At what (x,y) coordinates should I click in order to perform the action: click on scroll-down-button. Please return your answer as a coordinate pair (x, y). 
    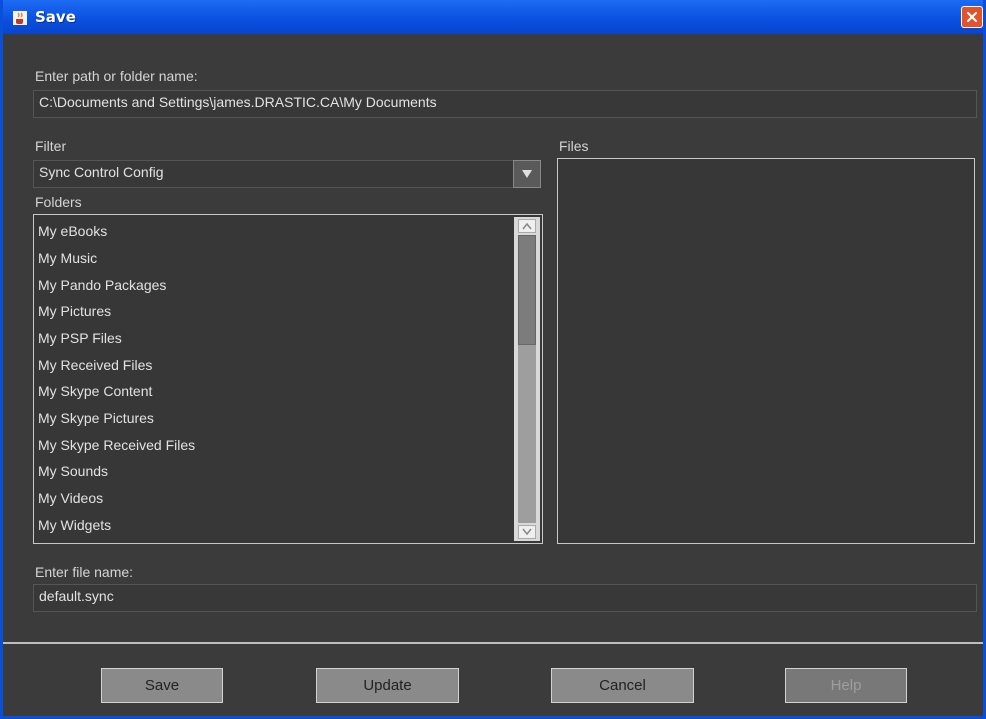
    Looking at the image, I should click on (527, 532).